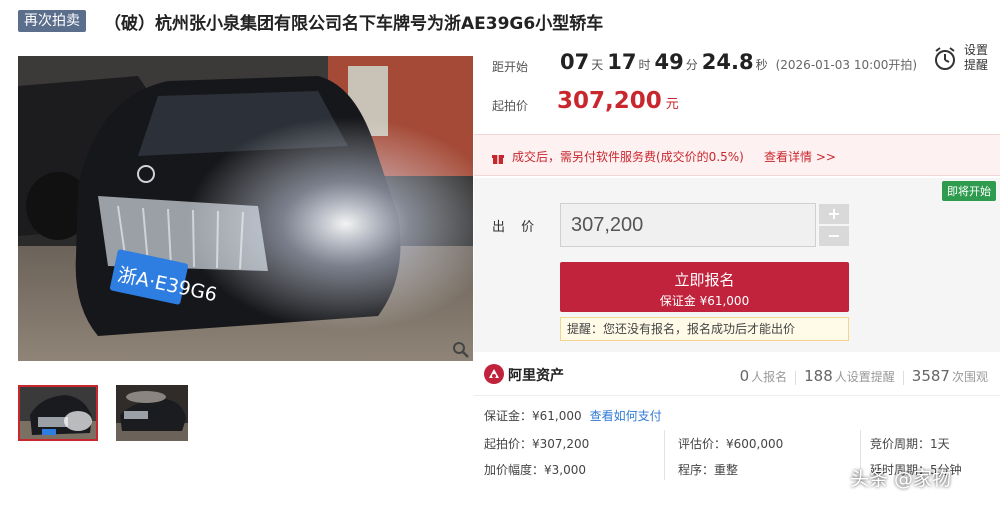  I want to click on countdown-hours-unit: 时, so click(644, 65).